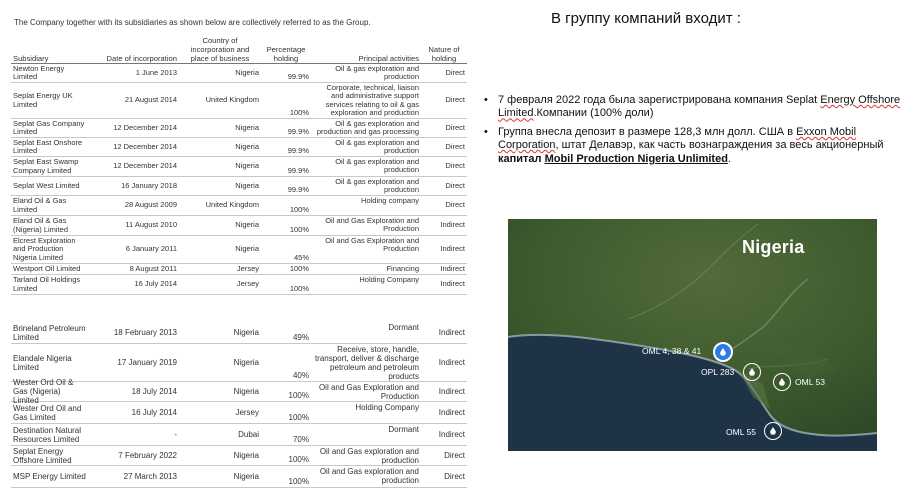 This screenshot has height=495, width=915. I want to click on cell-holding: 99.9%, so click(298, 131).